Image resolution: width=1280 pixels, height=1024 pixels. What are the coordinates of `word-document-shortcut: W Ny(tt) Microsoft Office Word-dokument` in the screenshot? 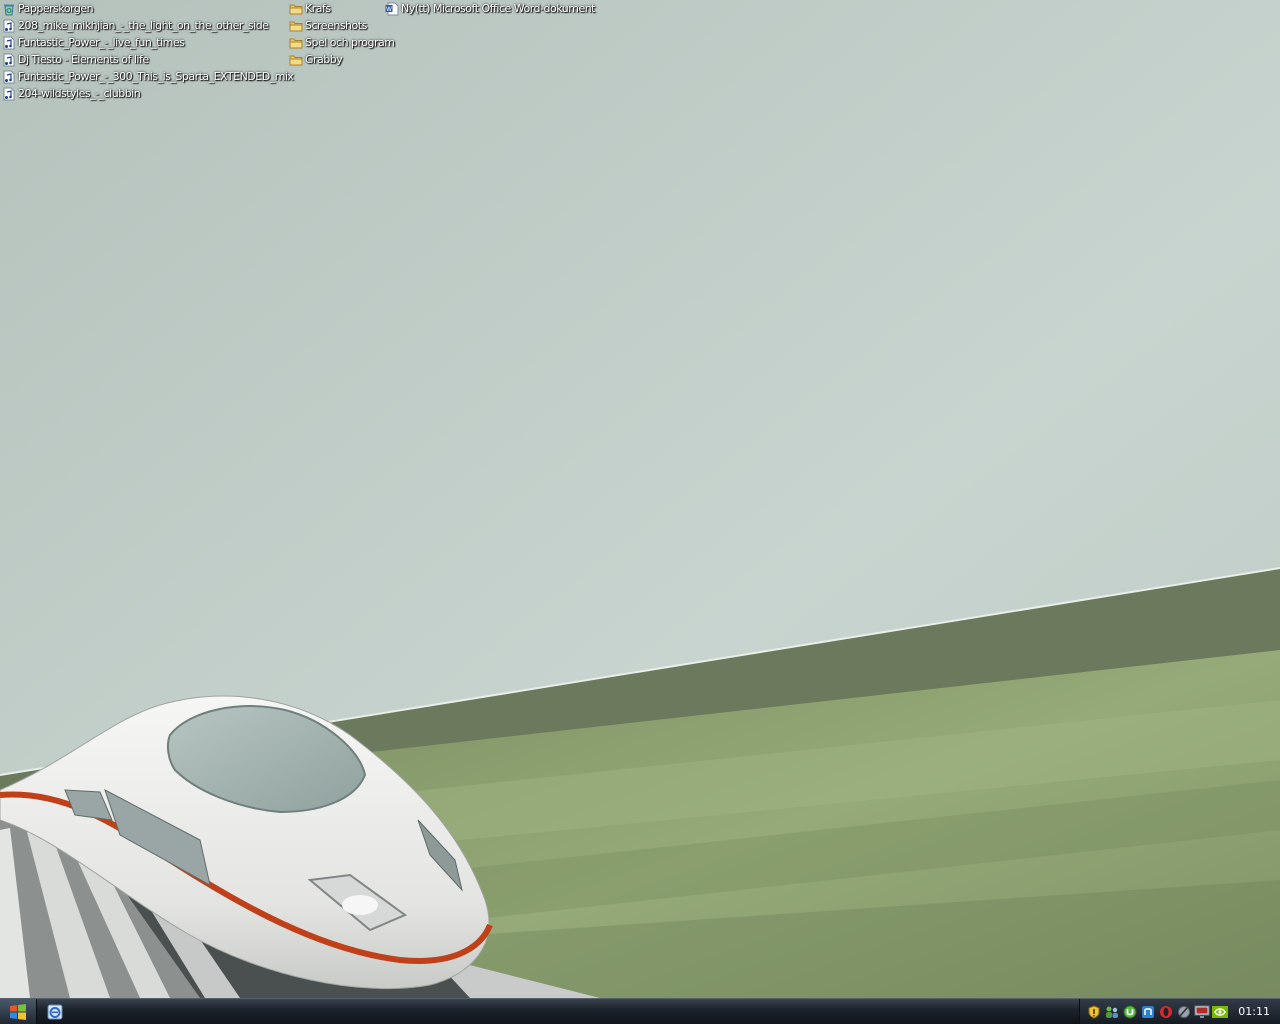 It's located at (490, 8).